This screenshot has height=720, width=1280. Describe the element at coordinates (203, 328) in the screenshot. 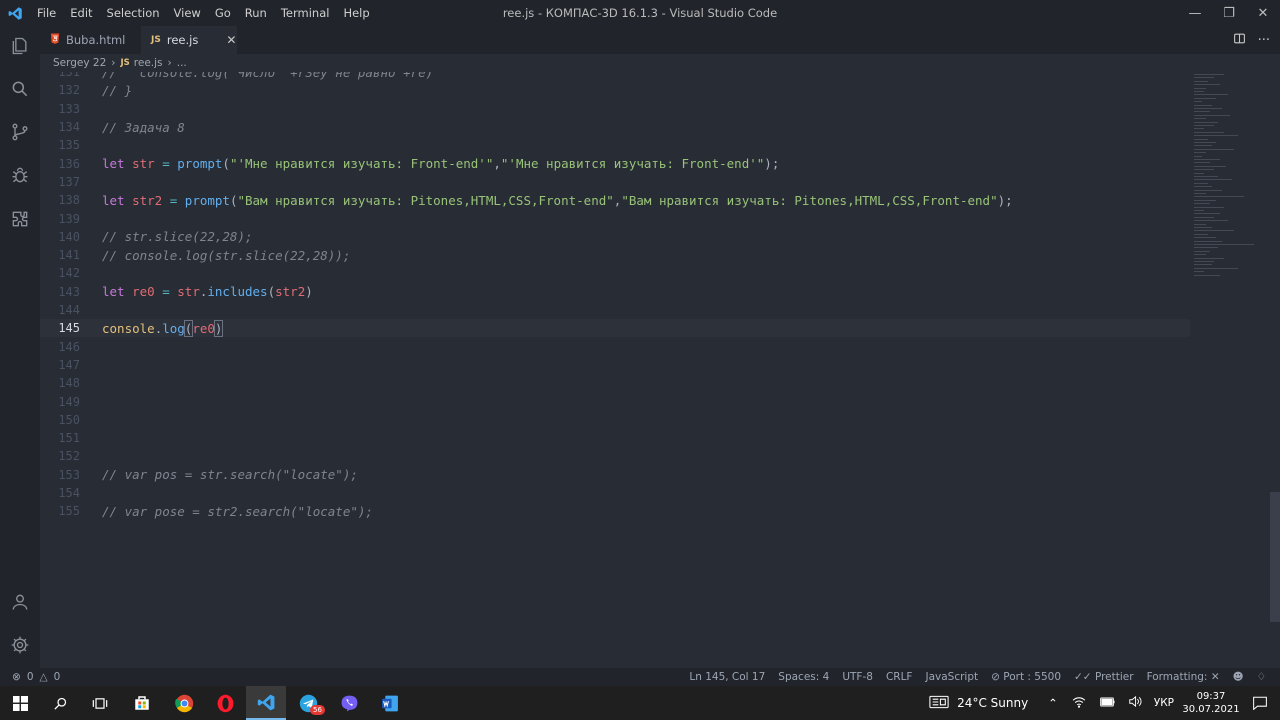

I see `code-token: re0` at that location.